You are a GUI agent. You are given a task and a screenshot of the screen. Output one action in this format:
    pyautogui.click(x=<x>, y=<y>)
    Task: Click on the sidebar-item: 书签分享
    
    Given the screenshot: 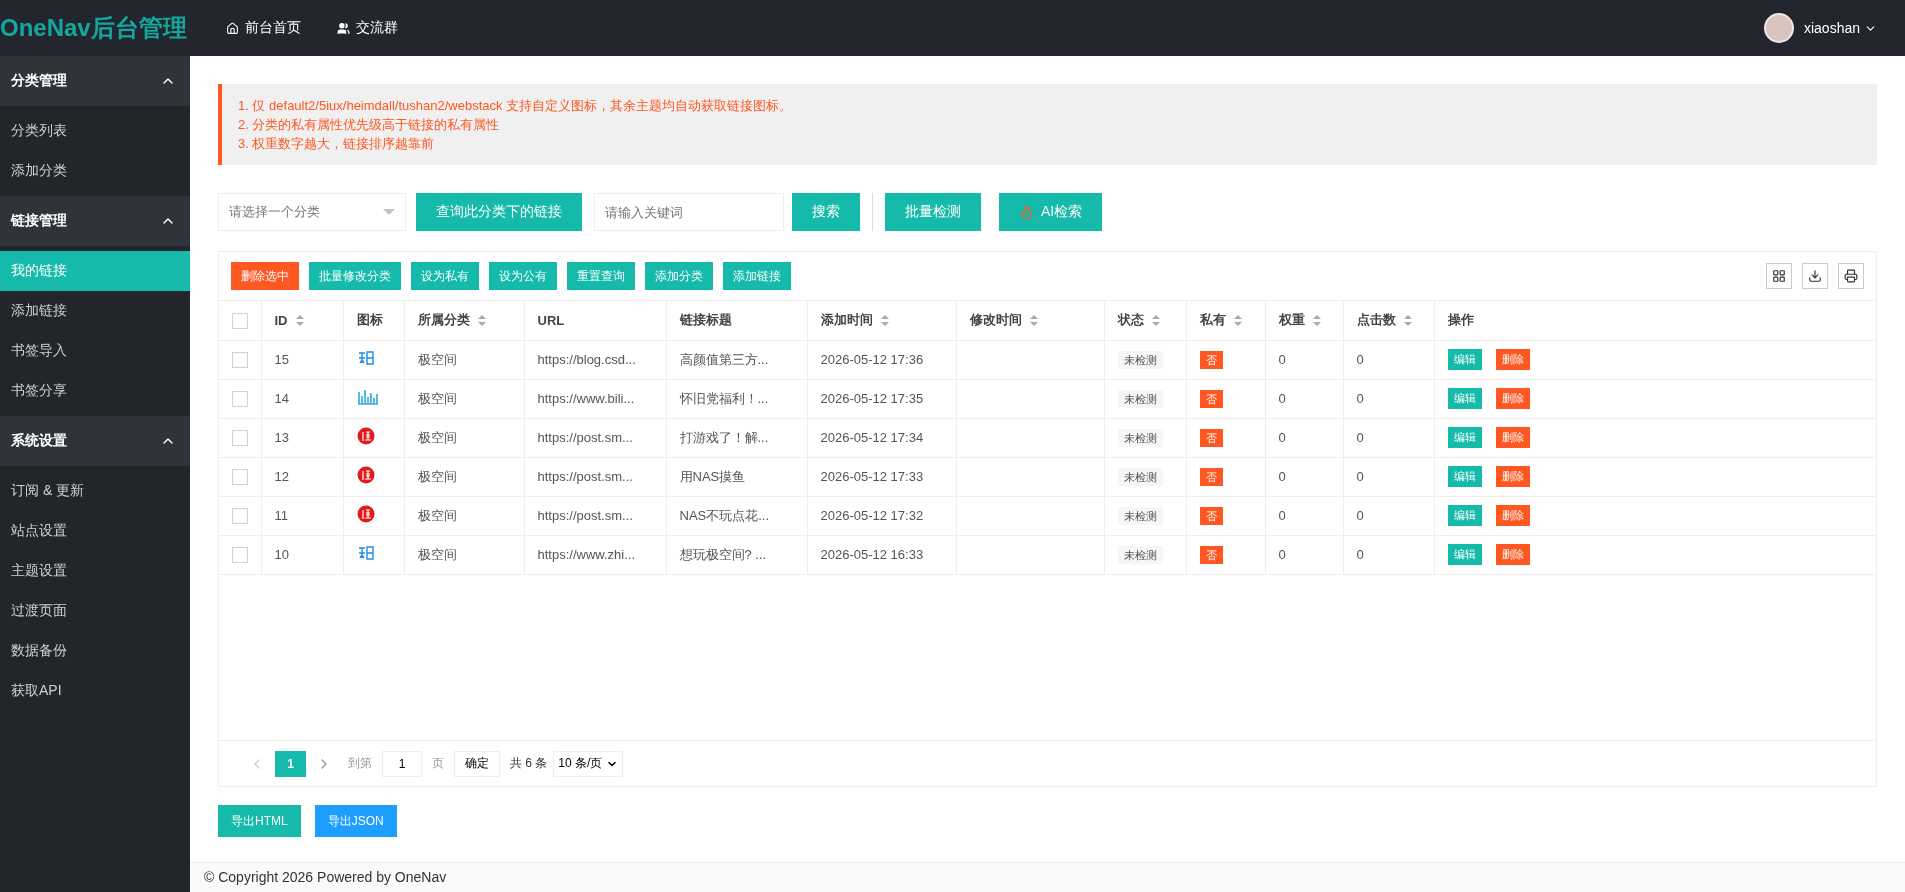 What is the action you would take?
    pyautogui.click(x=95, y=391)
    